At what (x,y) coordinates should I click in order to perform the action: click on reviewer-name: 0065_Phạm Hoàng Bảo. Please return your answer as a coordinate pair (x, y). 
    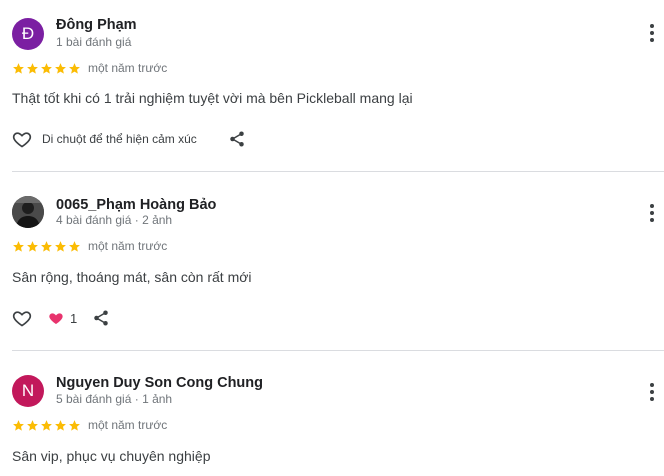
    Looking at the image, I should click on (136, 205).